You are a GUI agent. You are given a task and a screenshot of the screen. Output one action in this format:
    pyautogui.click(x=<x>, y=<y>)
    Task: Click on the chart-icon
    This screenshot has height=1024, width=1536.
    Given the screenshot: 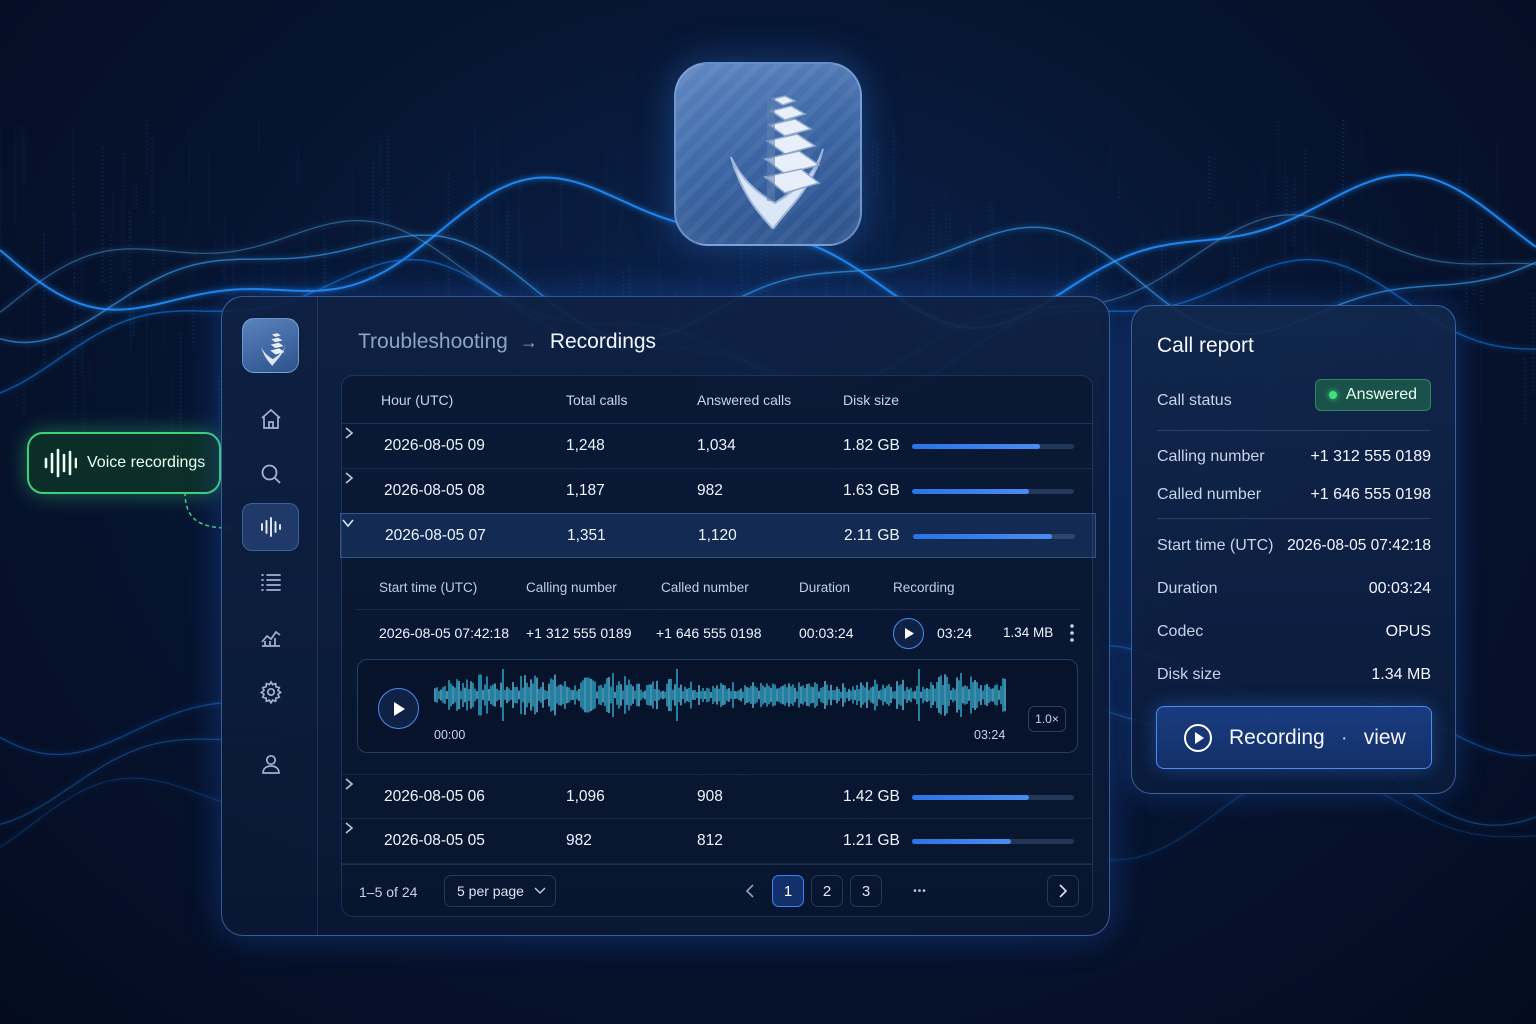 What is the action you would take?
    pyautogui.click(x=270, y=638)
    